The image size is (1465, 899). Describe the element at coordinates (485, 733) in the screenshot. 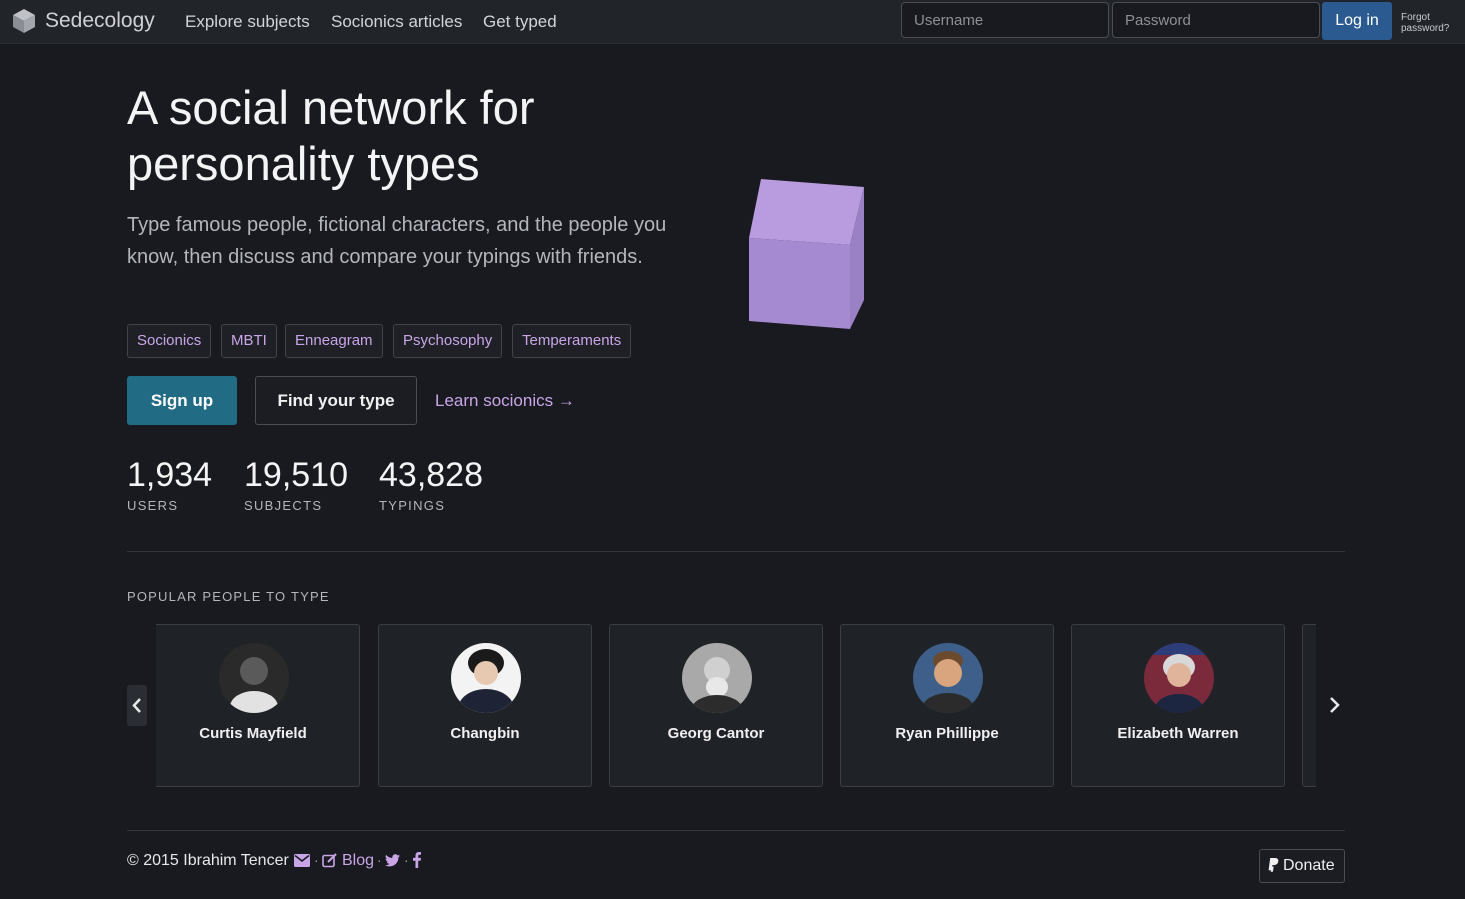

I see `person-name: Changbin` at that location.